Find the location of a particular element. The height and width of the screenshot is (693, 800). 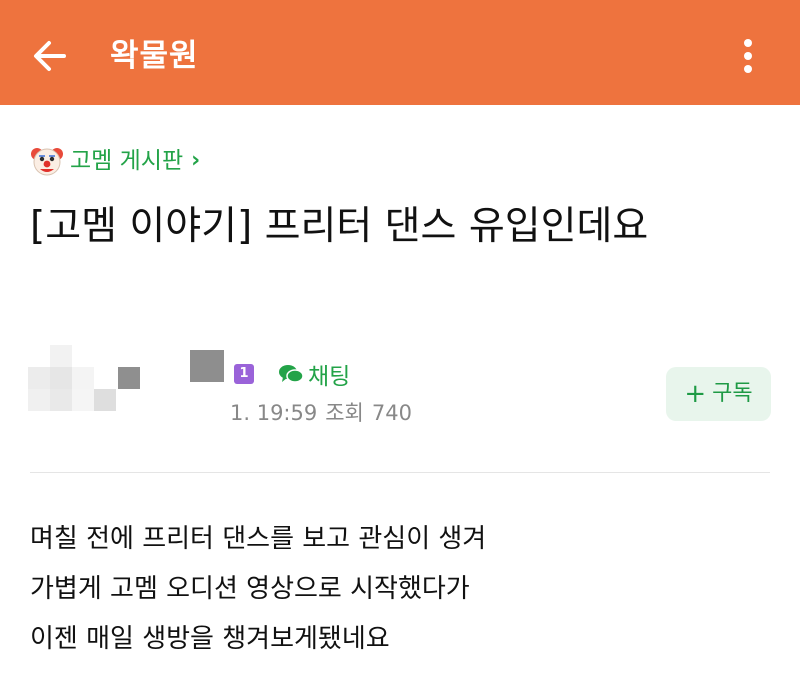

post-meta: 1. 19:59 조회 740 is located at coordinates (325, 413).